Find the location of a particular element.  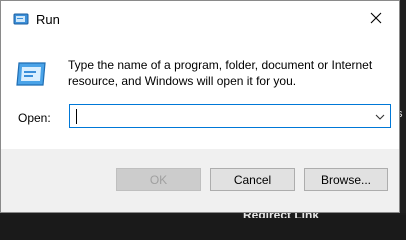

run-icon is located at coordinates (21, 19).